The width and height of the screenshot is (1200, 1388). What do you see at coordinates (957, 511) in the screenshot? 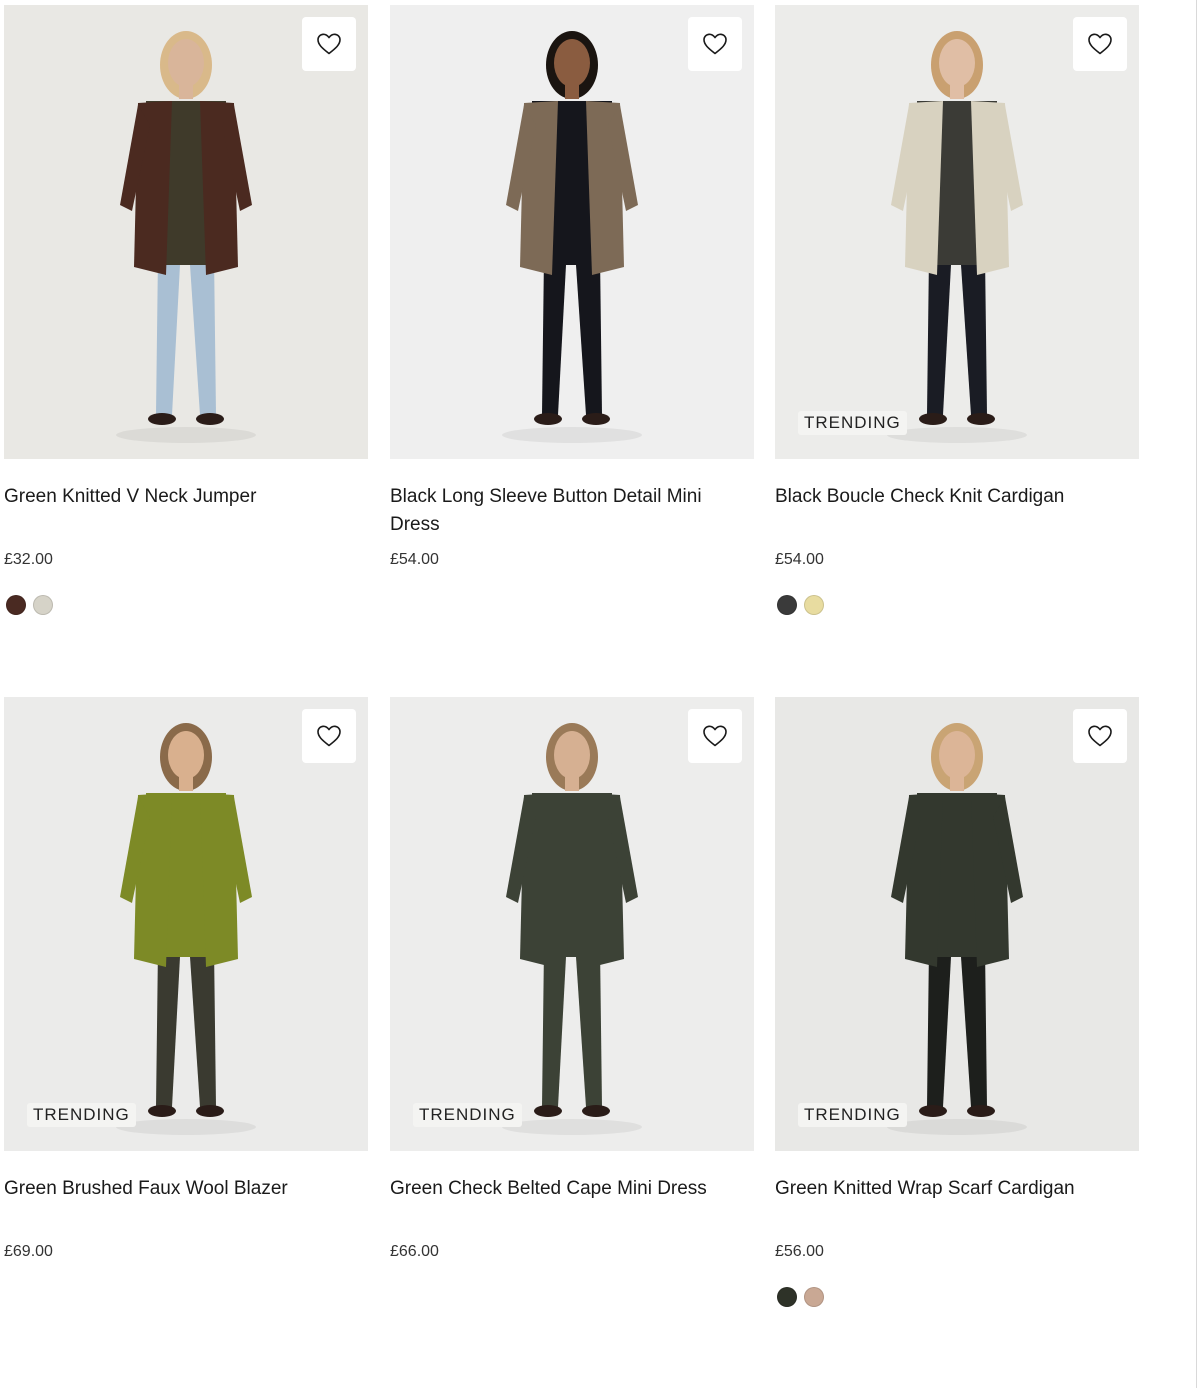
I see `product-title: Black Boucle Check Knit Cardigan` at bounding box center [957, 511].